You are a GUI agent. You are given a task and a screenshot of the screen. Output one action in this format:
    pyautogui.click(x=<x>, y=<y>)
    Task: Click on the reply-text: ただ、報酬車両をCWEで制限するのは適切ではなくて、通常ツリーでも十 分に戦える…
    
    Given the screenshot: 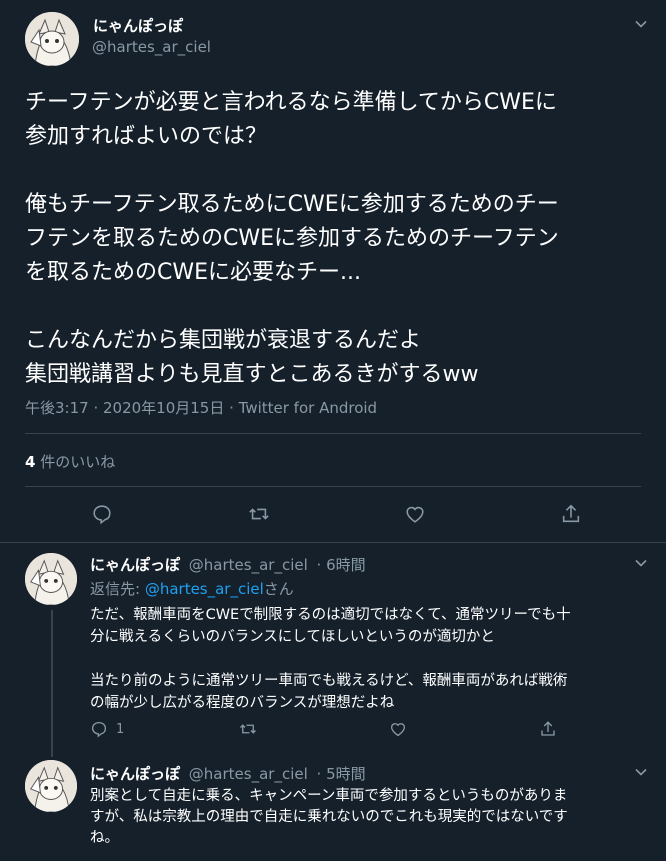 What is the action you would take?
    pyautogui.click(x=330, y=659)
    